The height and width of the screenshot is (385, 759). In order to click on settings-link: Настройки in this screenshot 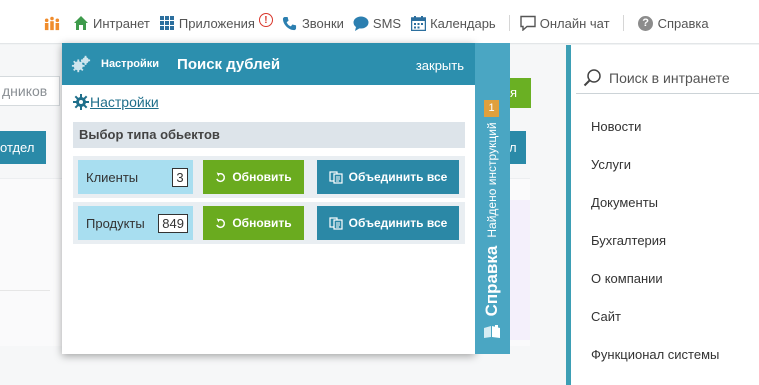, I will do `click(116, 102)`.